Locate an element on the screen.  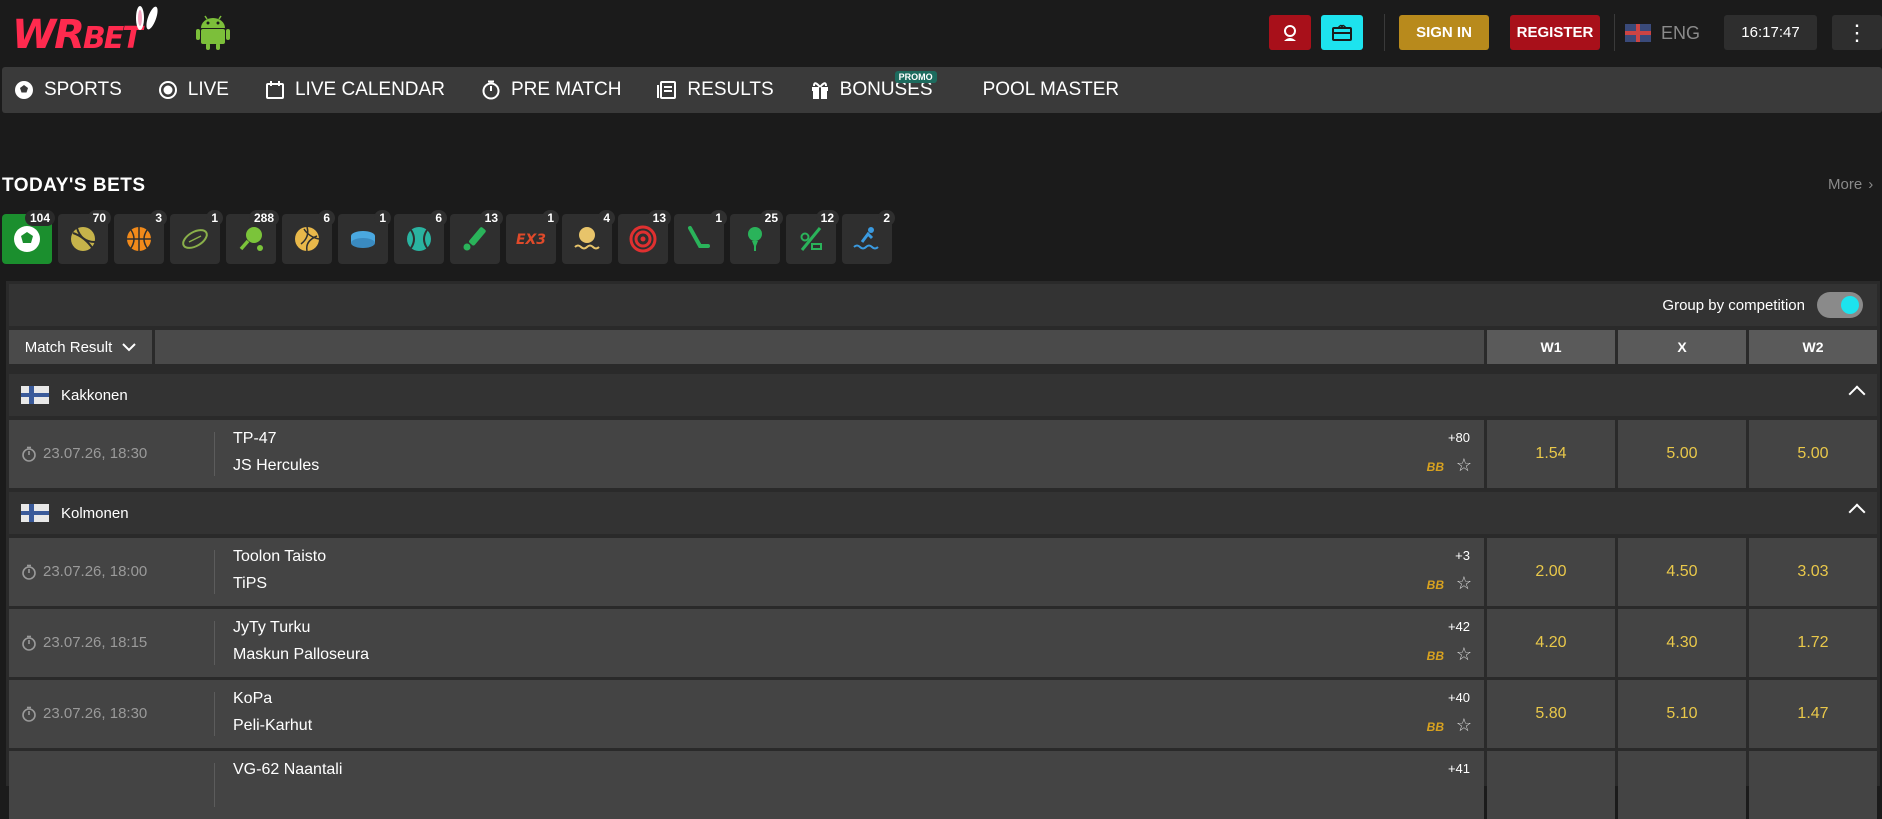
odd-w1: 4.20 is located at coordinates (1551, 643).